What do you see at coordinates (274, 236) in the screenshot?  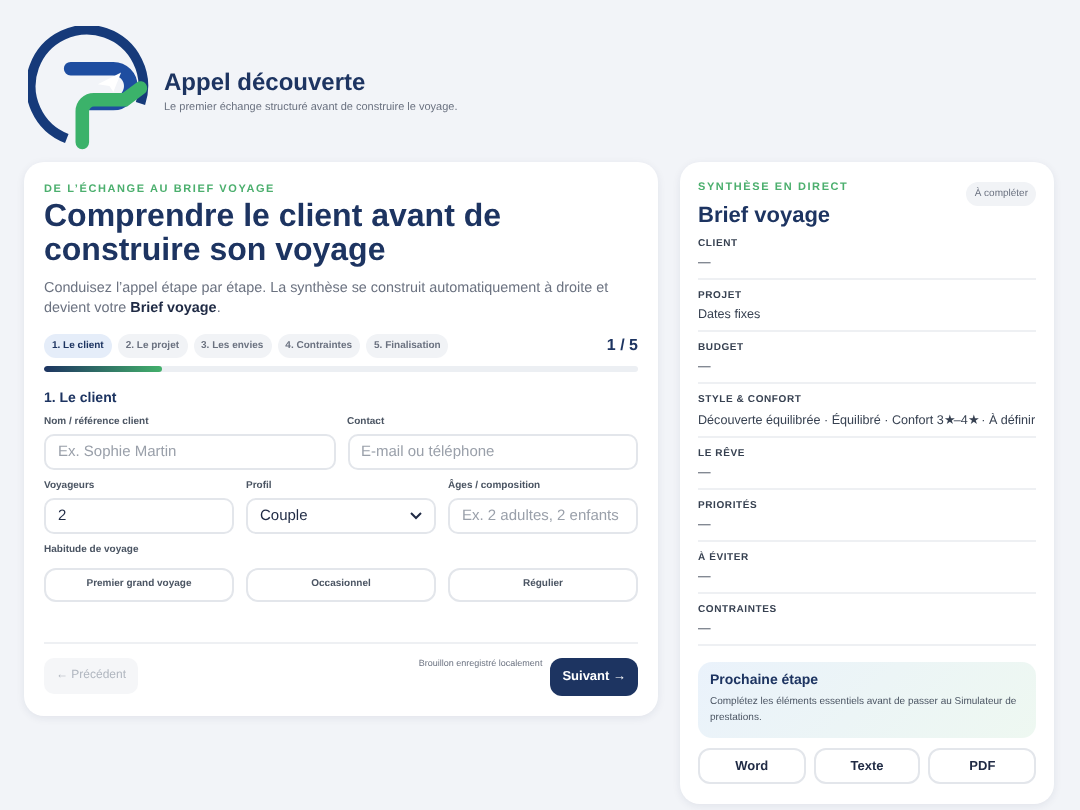 I see `form-title: Comprendre le client avant de construire son voyage` at bounding box center [274, 236].